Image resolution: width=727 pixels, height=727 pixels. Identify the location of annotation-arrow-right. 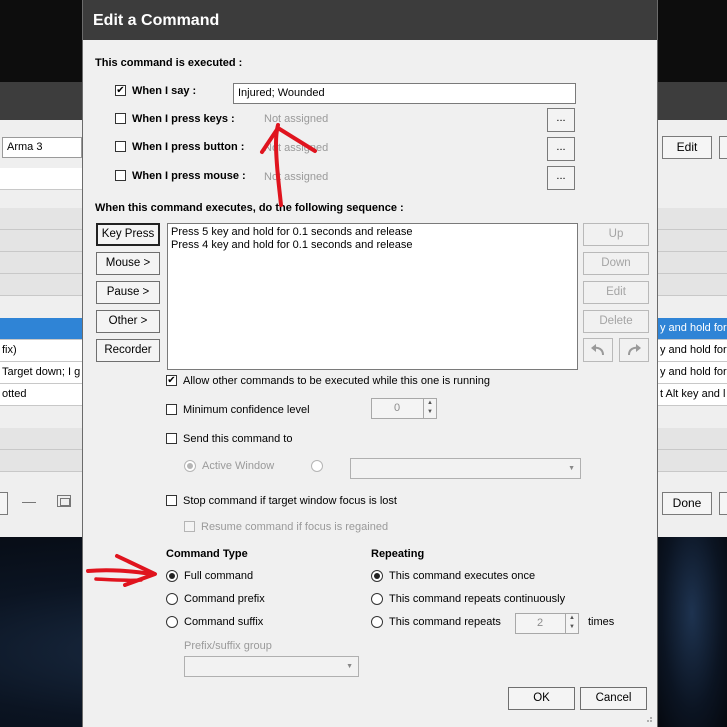
(121, 570).